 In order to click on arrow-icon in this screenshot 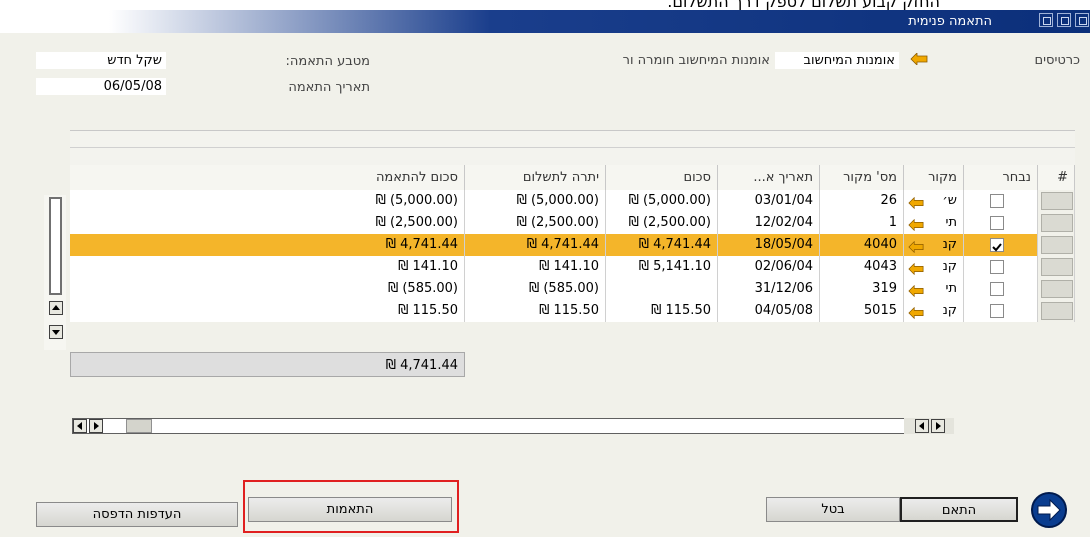, I will do `click(919, 60)`.